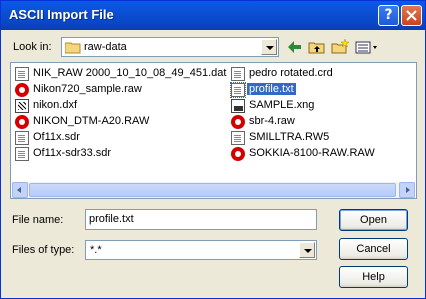 Image resolution: width=426 pixels, height=299 pixels. I want to click on title-bar: ASCII Import File ?, so click(213, 15).